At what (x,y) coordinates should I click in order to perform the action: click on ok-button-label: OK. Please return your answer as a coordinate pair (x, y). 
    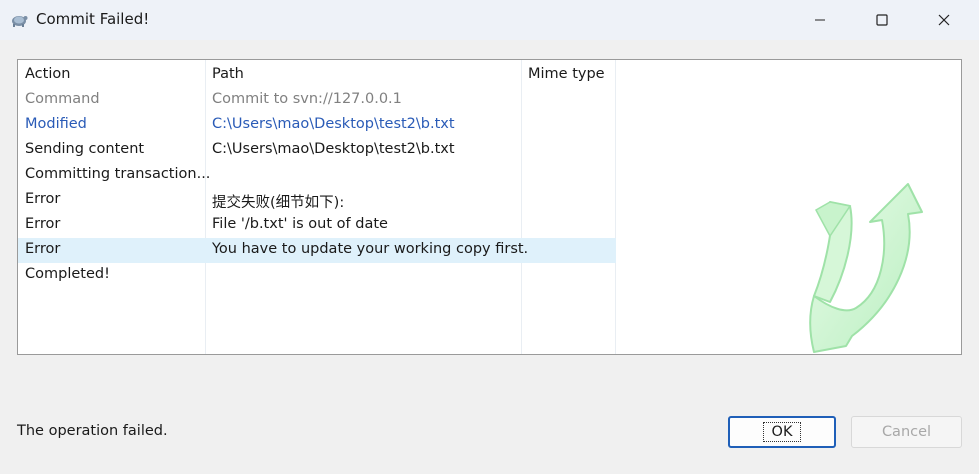
    Looking at the image, I should click on (782, 432).